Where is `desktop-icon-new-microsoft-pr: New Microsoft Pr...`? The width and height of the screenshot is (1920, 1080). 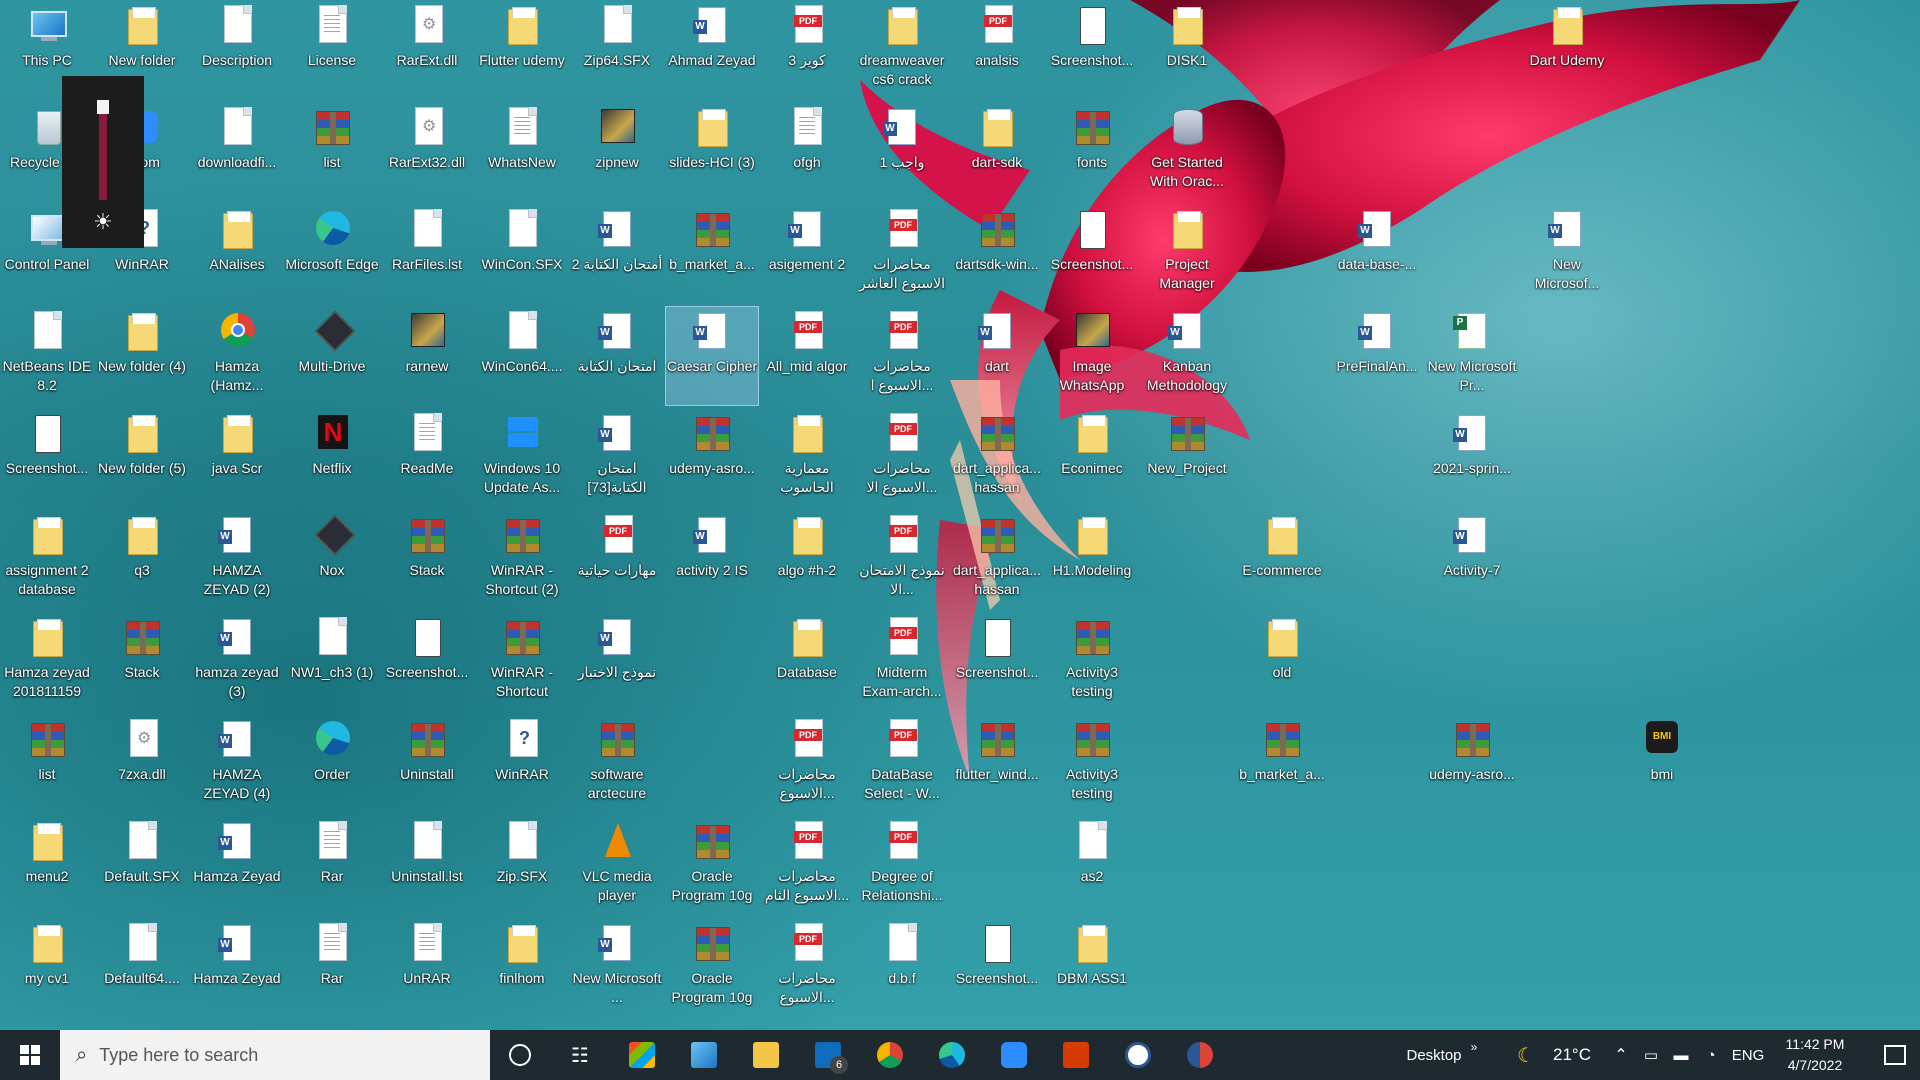
desktop-icon-new-microsoft-pr: New Microsoft Pr... is located at coordinates (1472, 356).